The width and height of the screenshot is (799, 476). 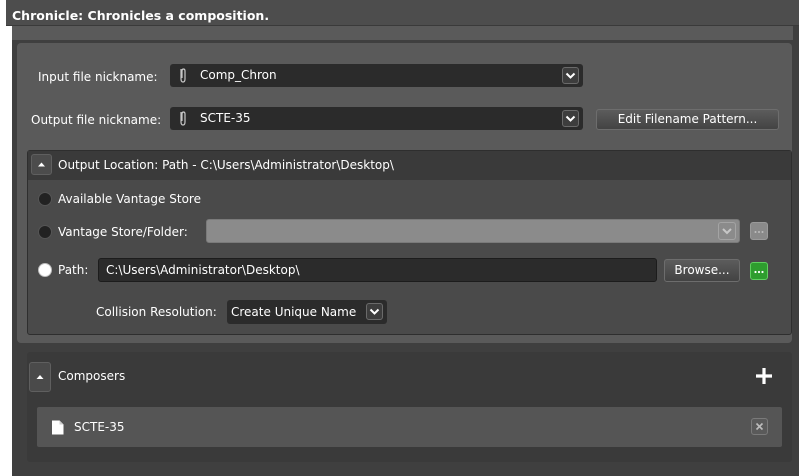 I want to click on radio-path, so click(x=45, y=270).